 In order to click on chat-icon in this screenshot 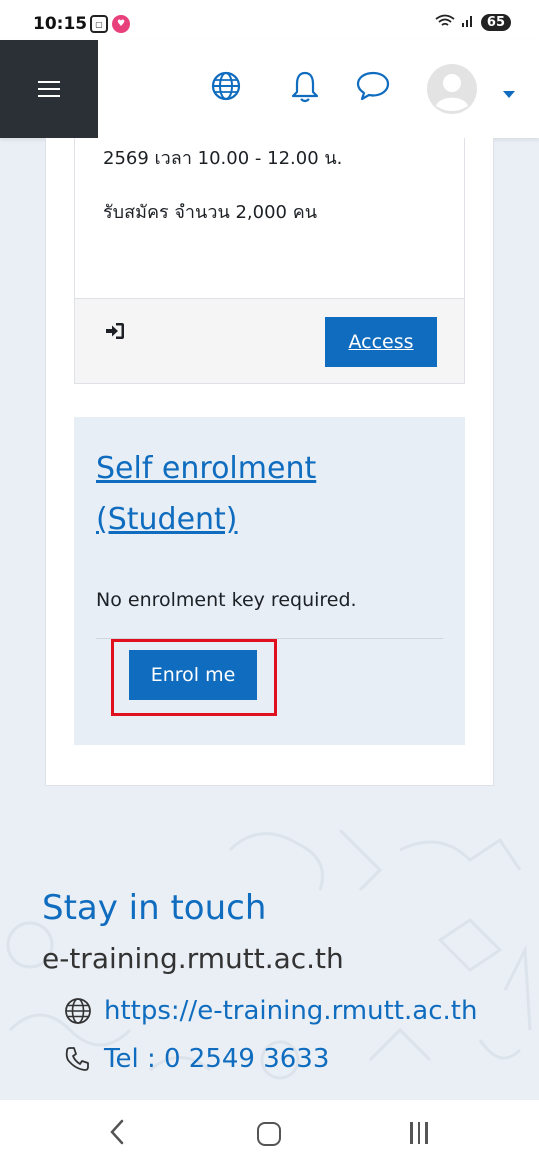, I will do `click(373, 86)`.